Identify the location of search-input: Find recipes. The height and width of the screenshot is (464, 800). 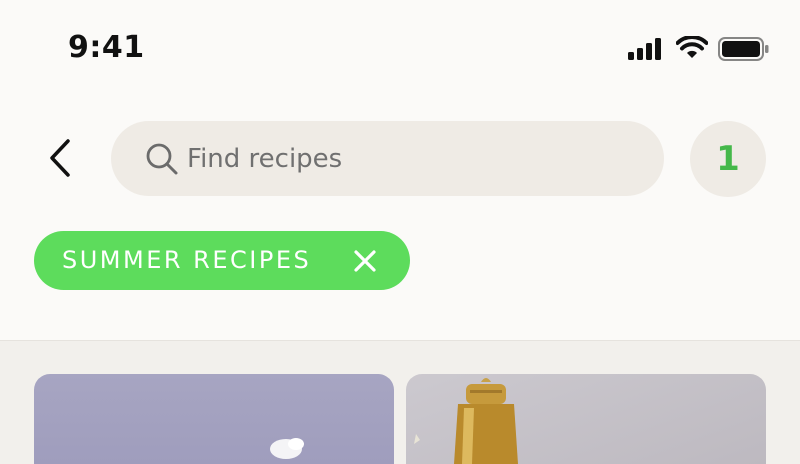
(387, 158).